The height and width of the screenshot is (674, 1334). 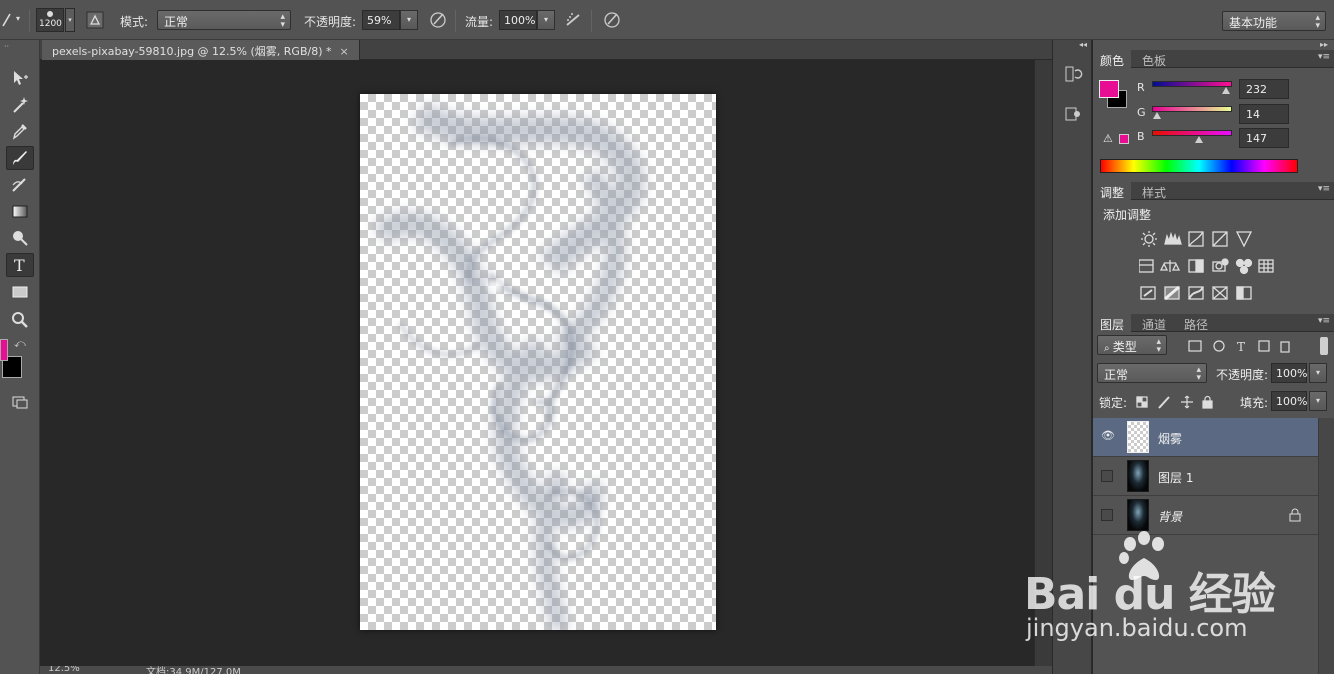 I want to click on gradient-tool, so click(x=20, y=211).